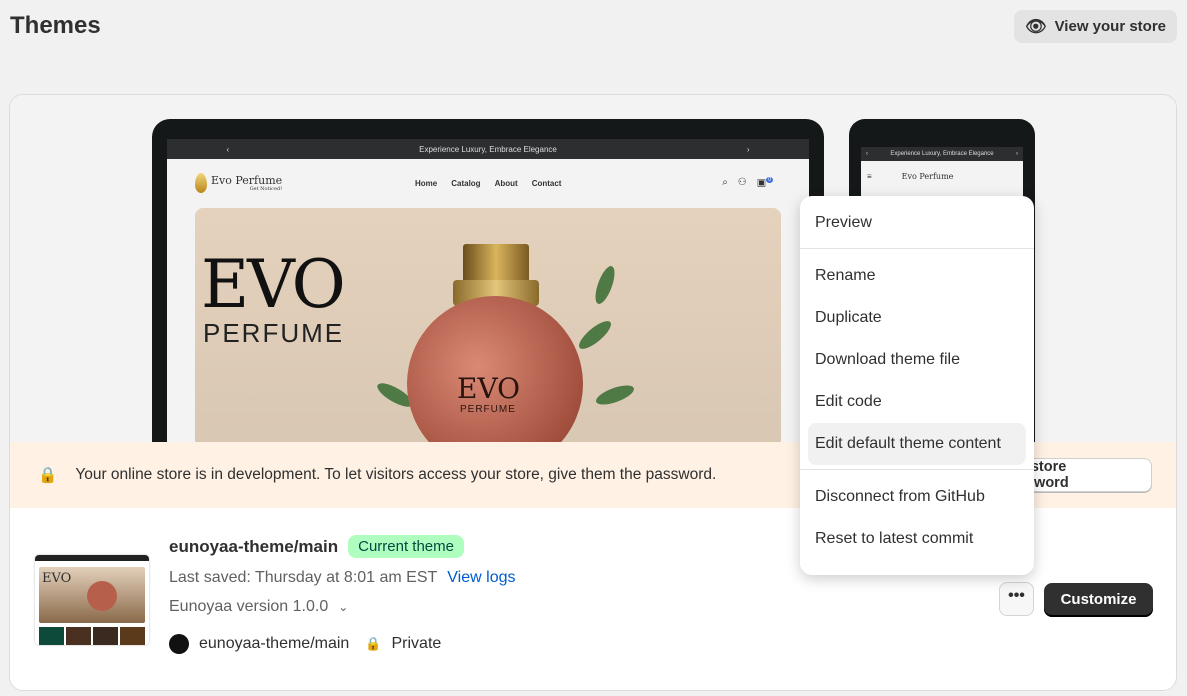  Describe the element at coordinates (92, 600) in the screenshot. I see `theme-thumbnail: EVO` at that location.